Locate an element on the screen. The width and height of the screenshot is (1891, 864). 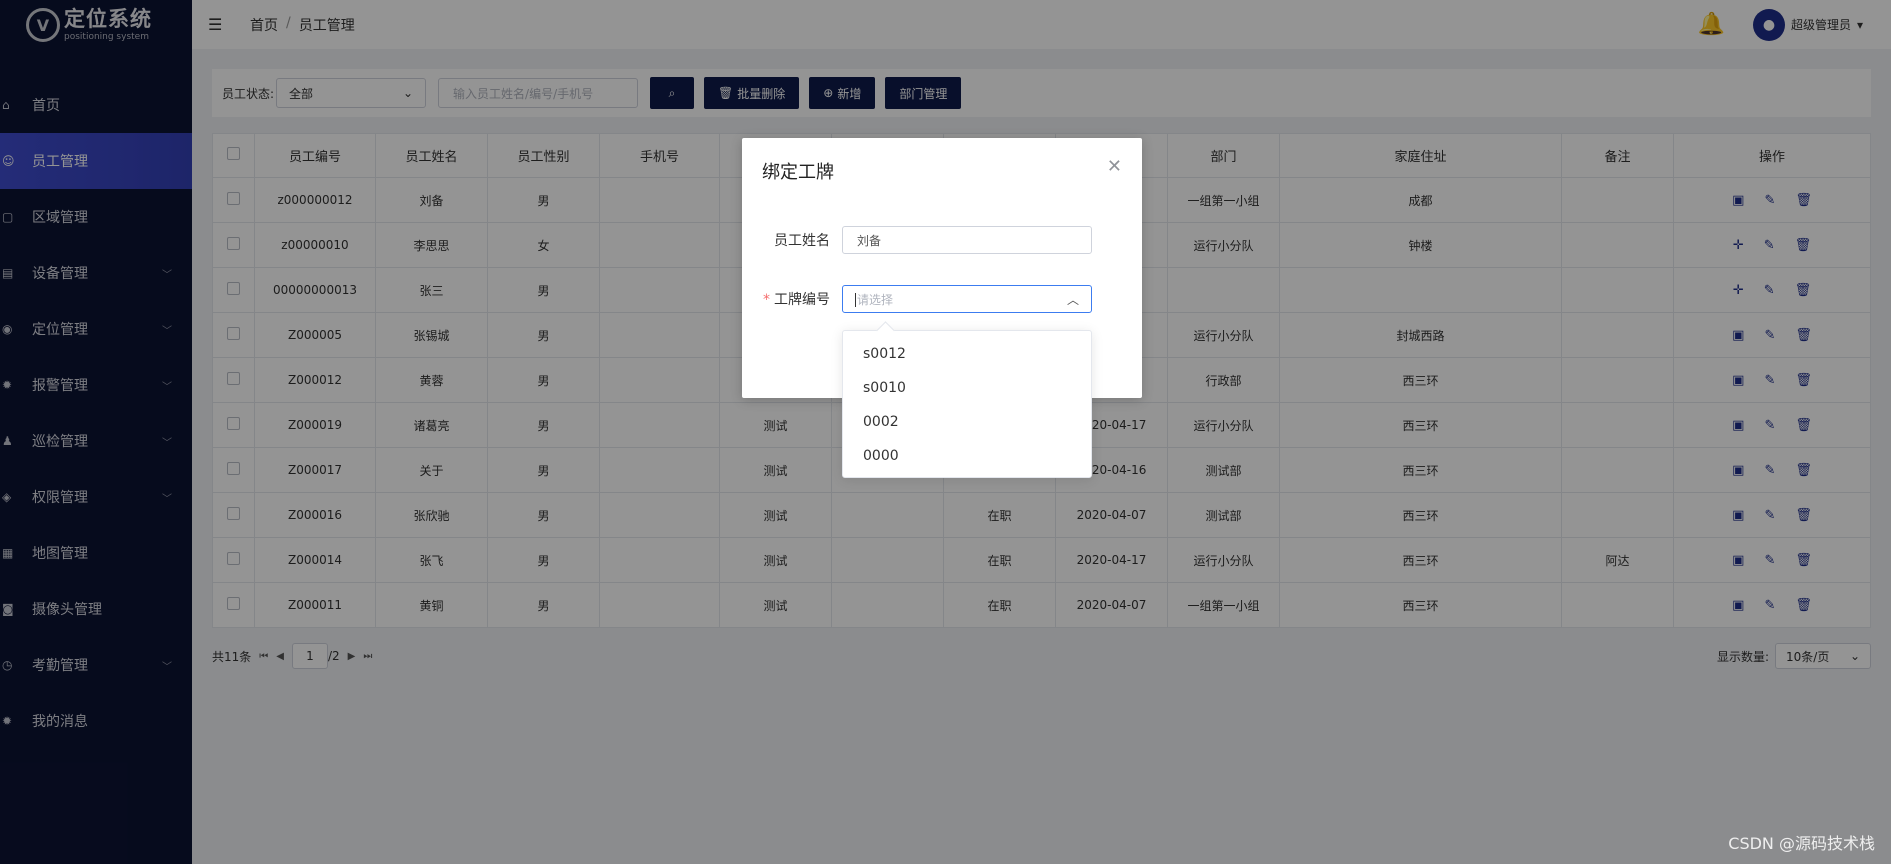
dropdown-option: 0000 is located at coordinates (967, 456).